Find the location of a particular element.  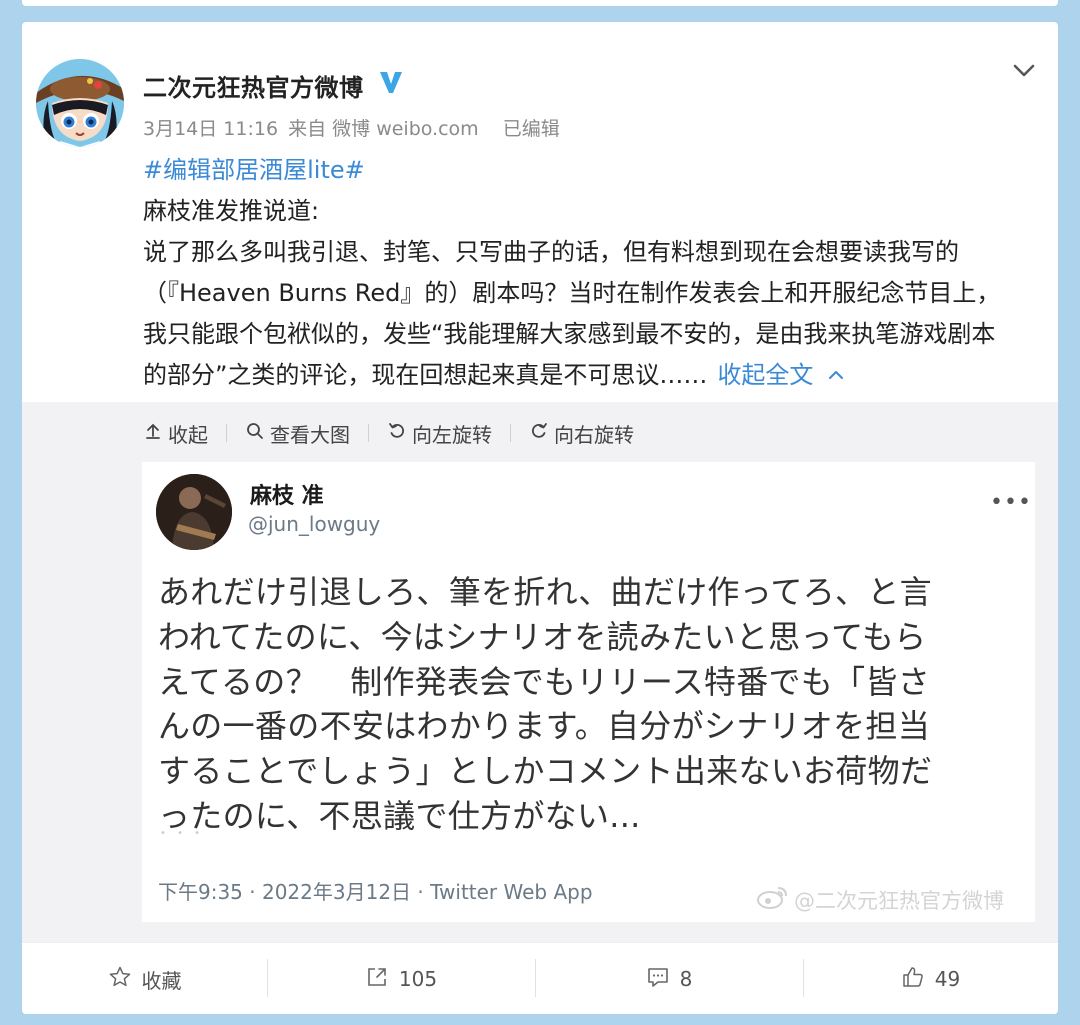

comment-count: 8 is located at coordinates (686, 979).